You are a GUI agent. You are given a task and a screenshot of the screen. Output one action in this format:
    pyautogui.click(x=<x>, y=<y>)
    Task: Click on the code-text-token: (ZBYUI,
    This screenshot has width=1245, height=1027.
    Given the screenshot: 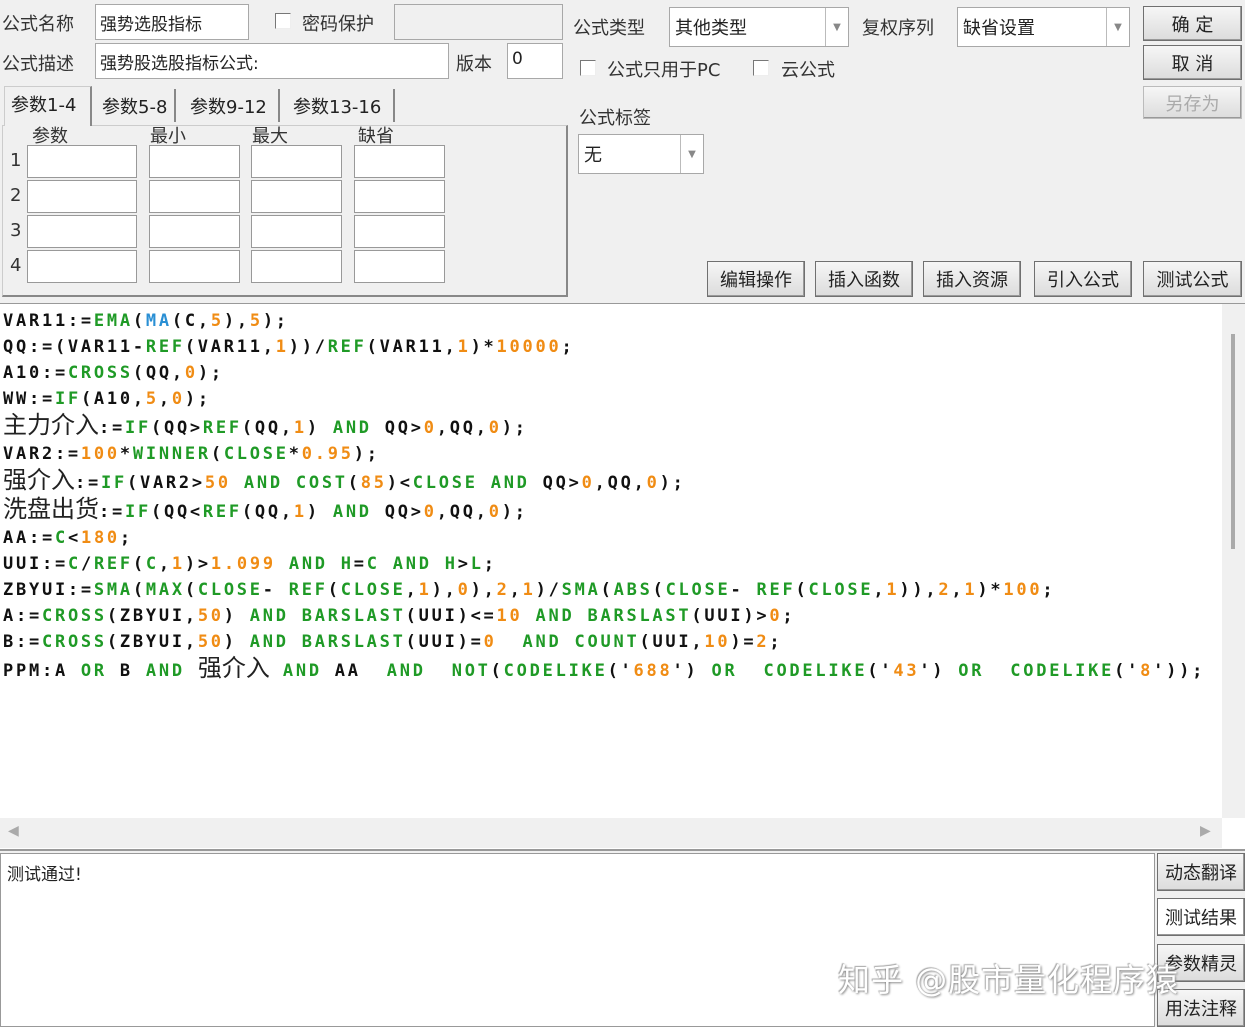 What is the action you would take?
    pyautogui.click(x=152, y=642)
    